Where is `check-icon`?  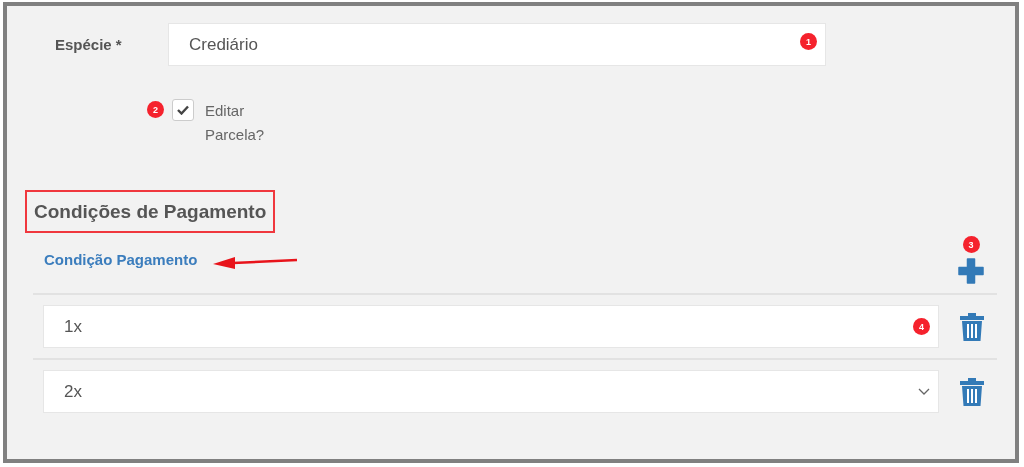 check-icon is located at coordinates (183, 110).